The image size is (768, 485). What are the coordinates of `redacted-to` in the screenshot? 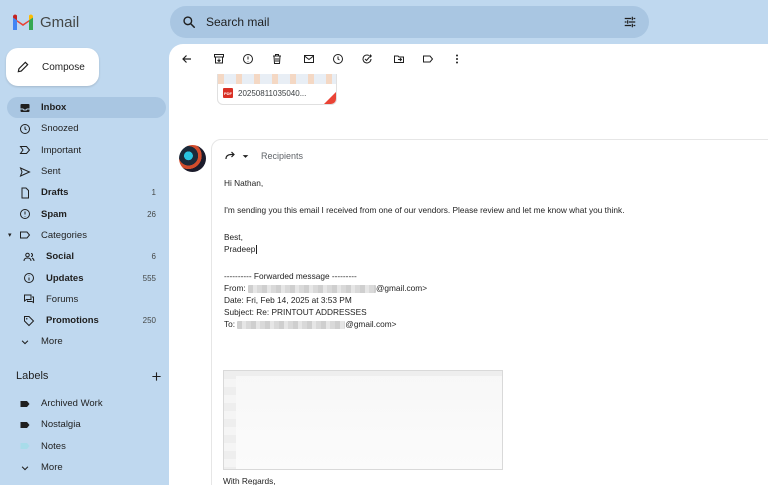 It's located at (291, 324).